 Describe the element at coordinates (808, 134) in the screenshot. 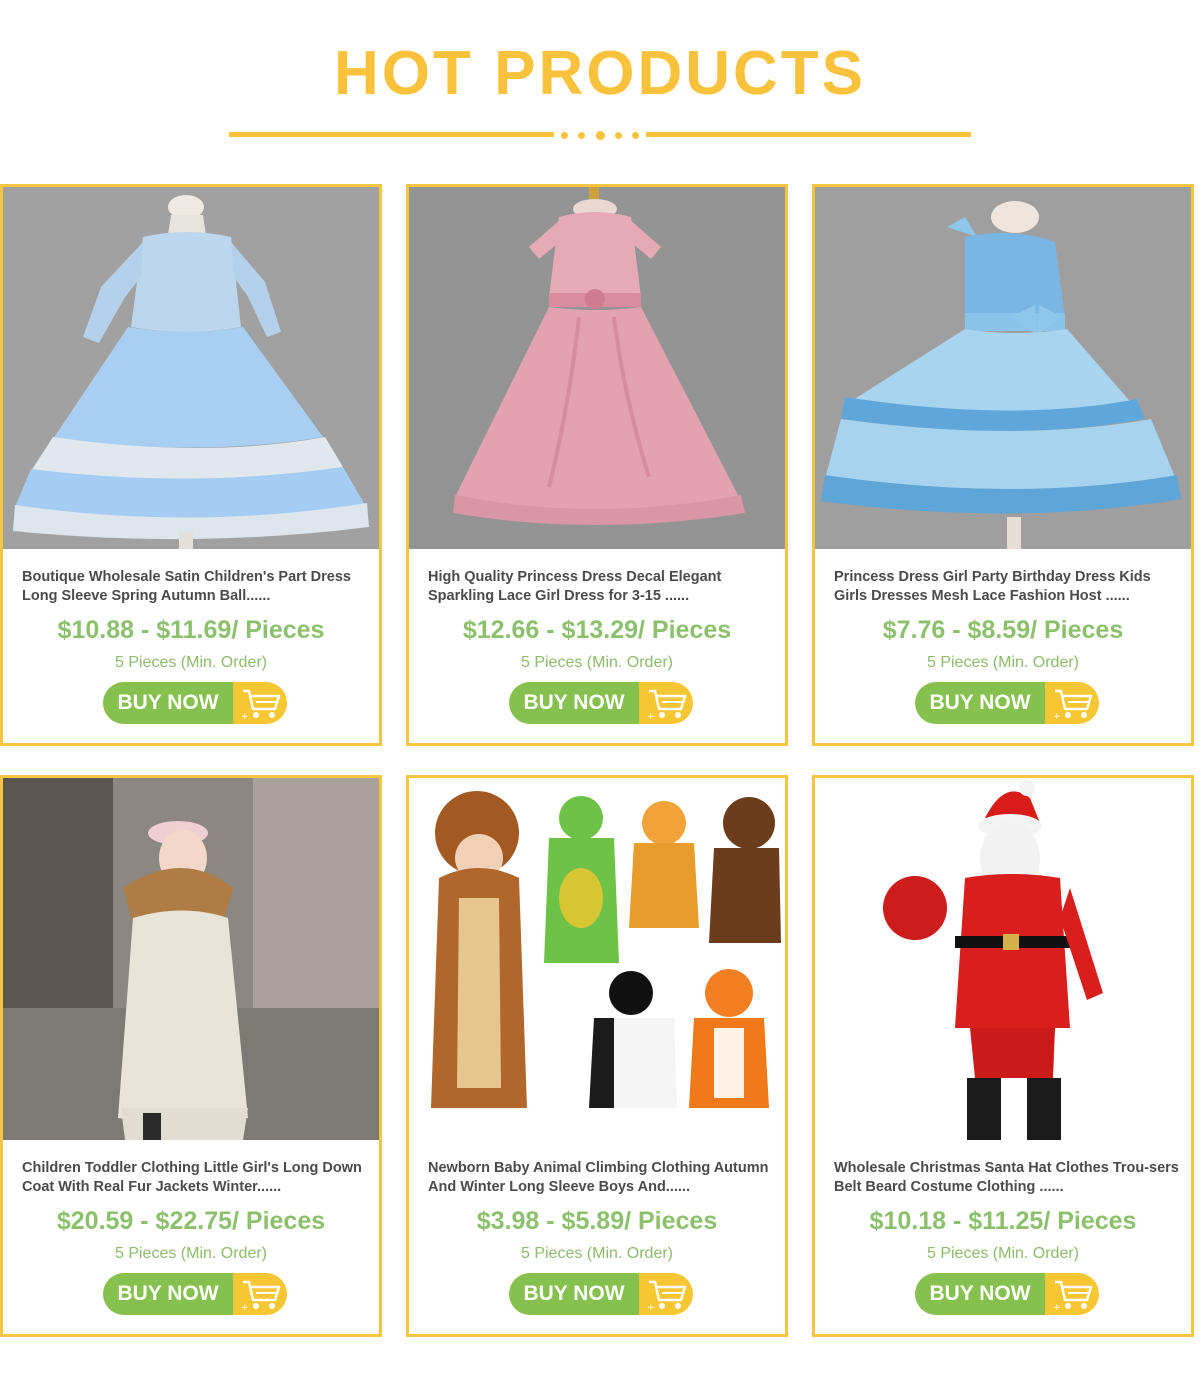

I see `divider-line-right` at that location.